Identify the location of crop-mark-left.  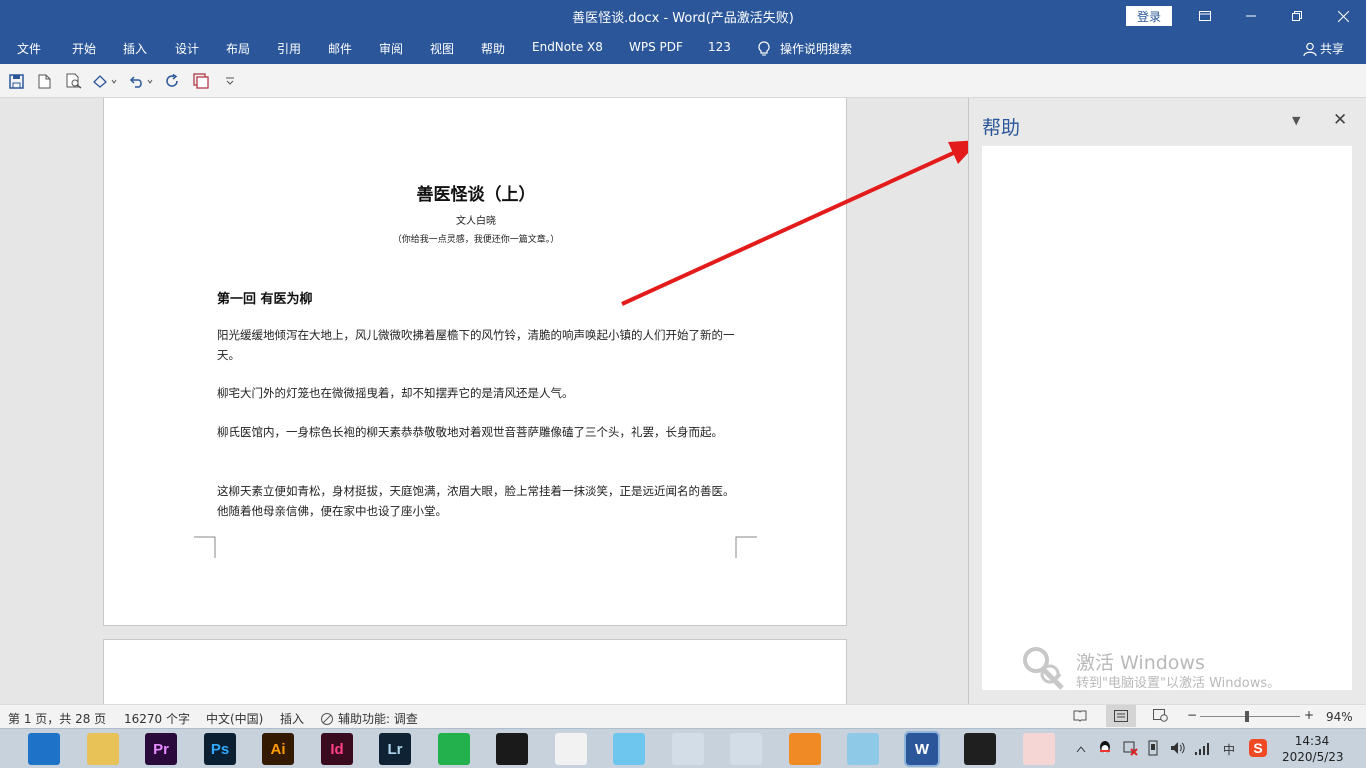
(205, 547).